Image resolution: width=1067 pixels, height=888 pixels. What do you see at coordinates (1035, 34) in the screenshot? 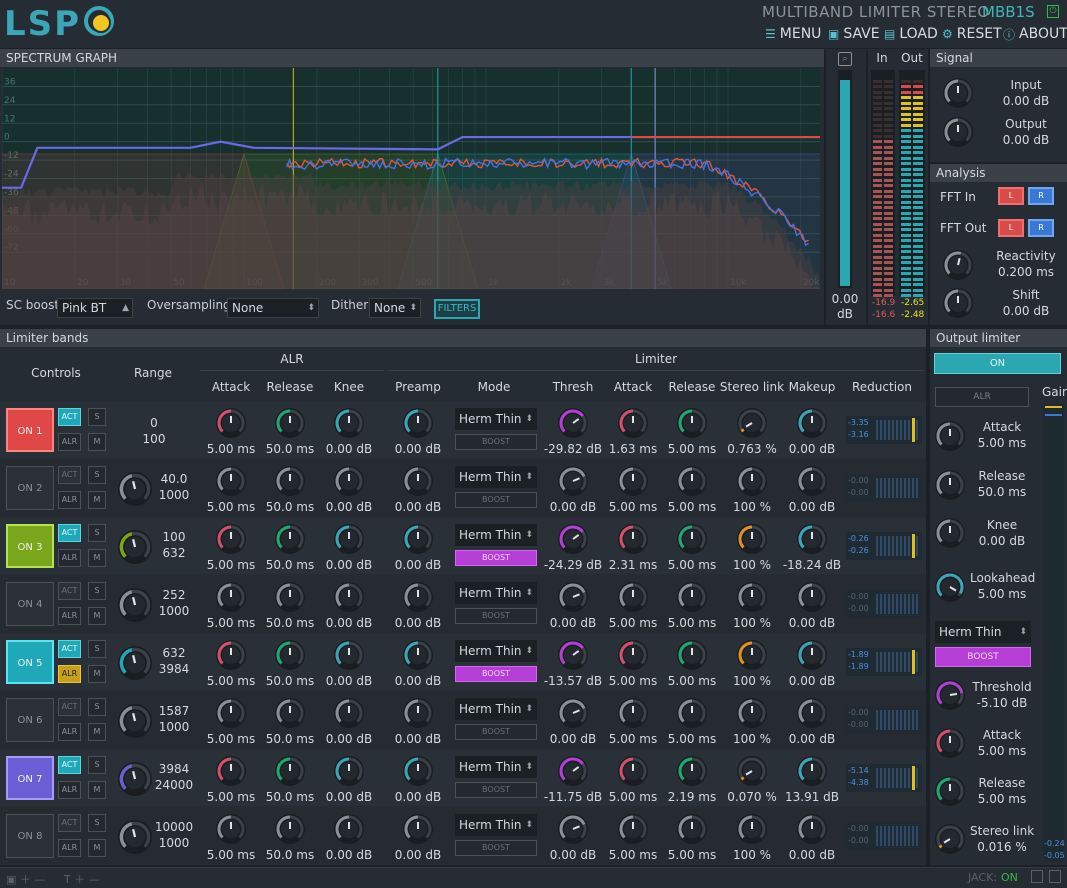
I see `about-button: ⓘ ABOUT` at bounding box center [1035, 34].